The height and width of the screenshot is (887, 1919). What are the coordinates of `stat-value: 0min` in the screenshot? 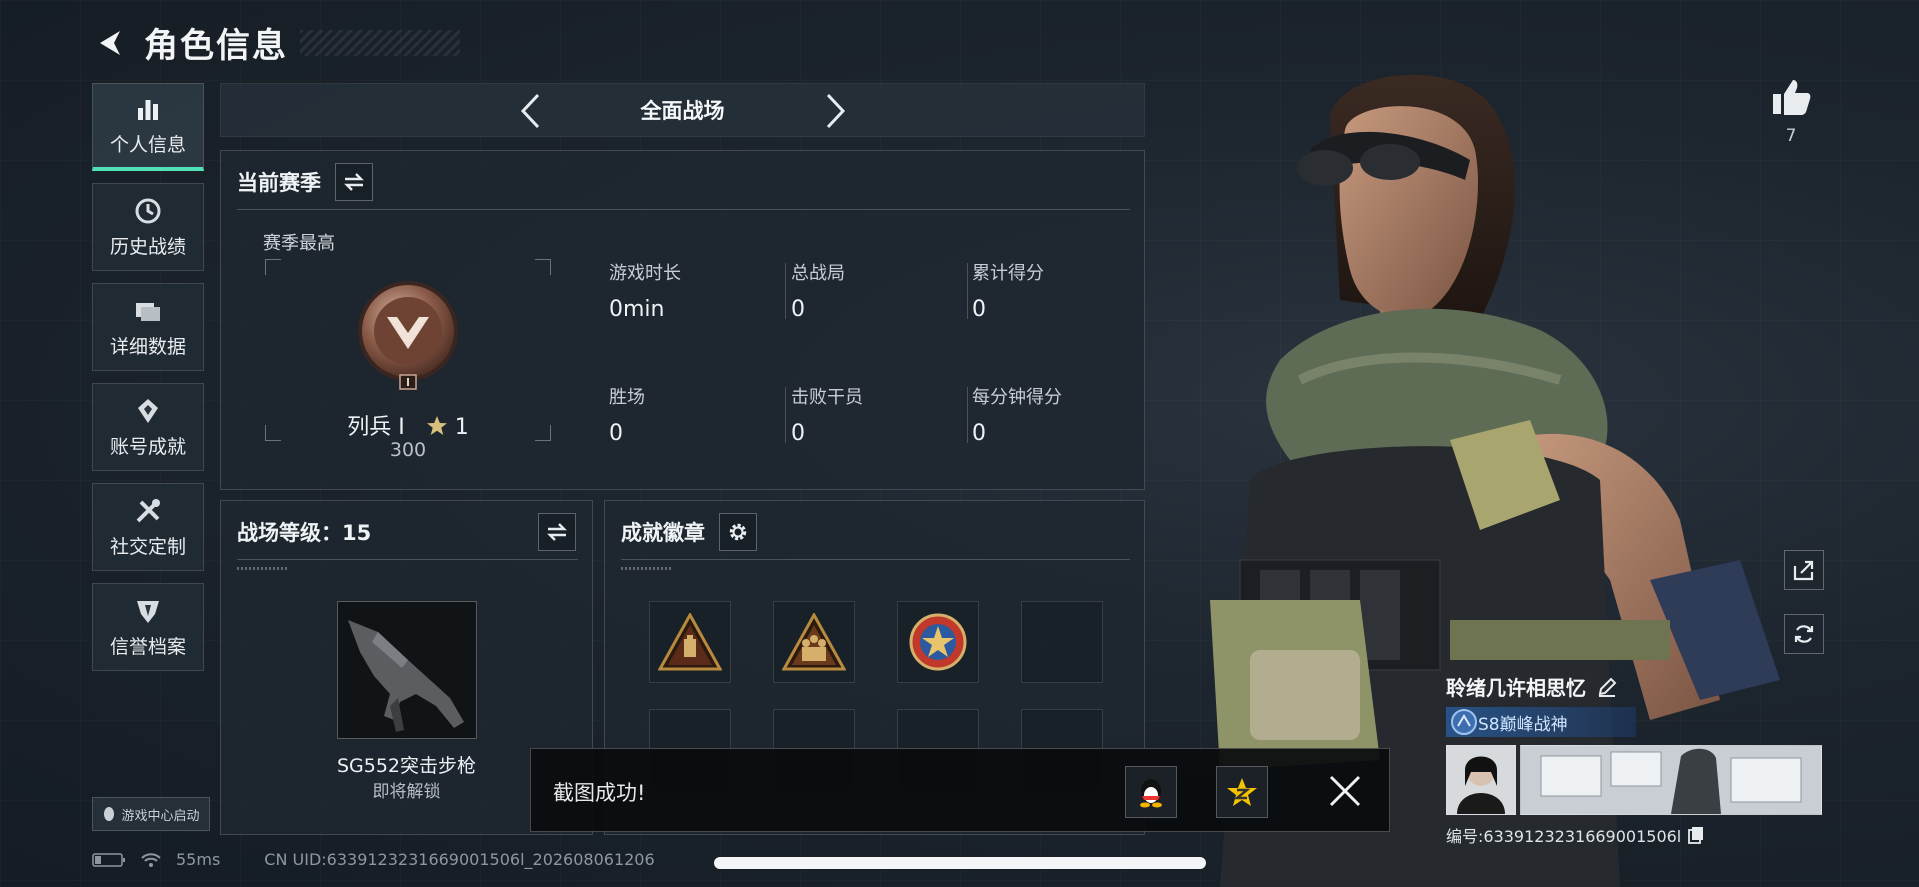 It's located at (637, 309).